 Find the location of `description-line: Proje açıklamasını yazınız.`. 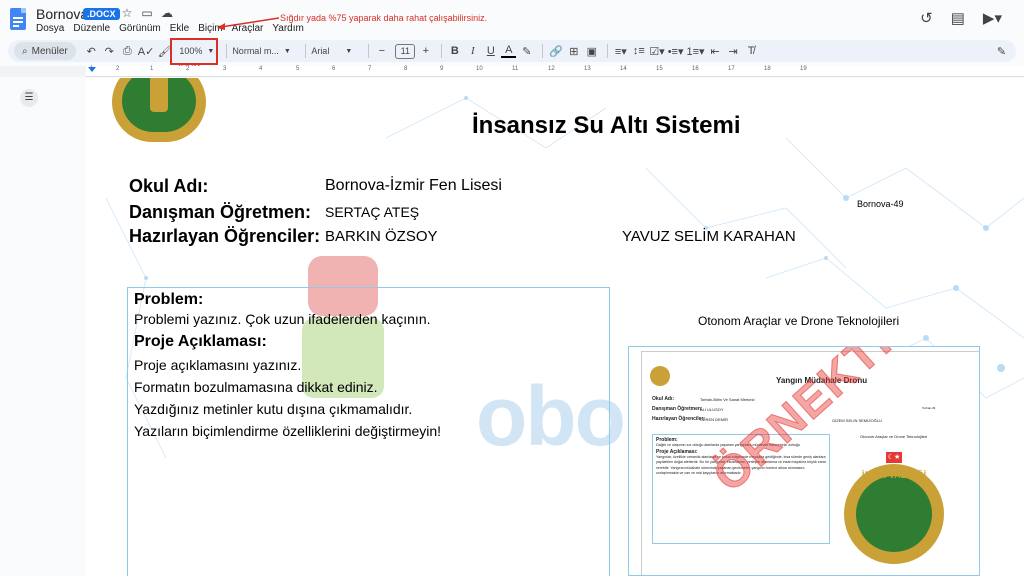

description-line: Proje açıklamasını yazınız. is located at coordinates (368, 365).